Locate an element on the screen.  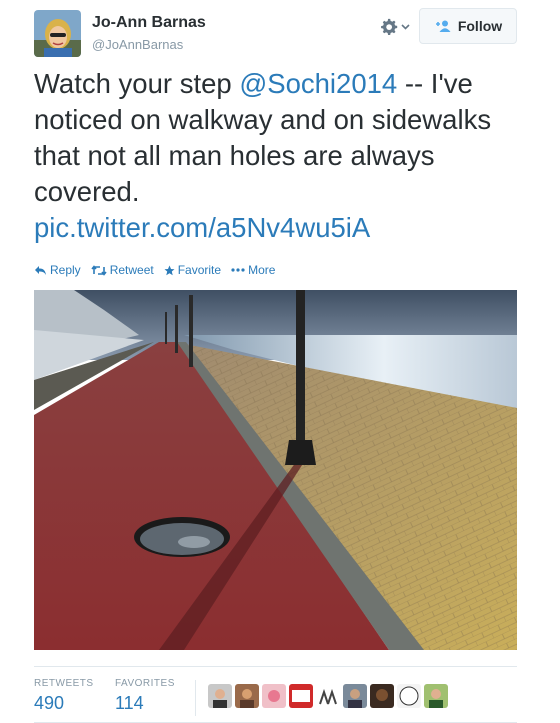
more-button: More is located at coordinates (253, 270).